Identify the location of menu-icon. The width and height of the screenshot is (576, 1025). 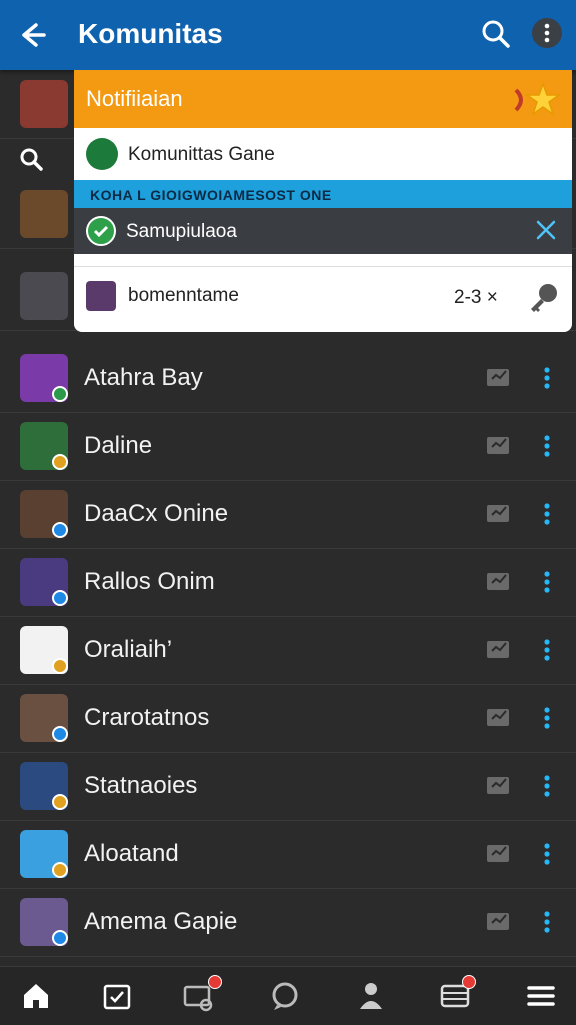
(541, 996).